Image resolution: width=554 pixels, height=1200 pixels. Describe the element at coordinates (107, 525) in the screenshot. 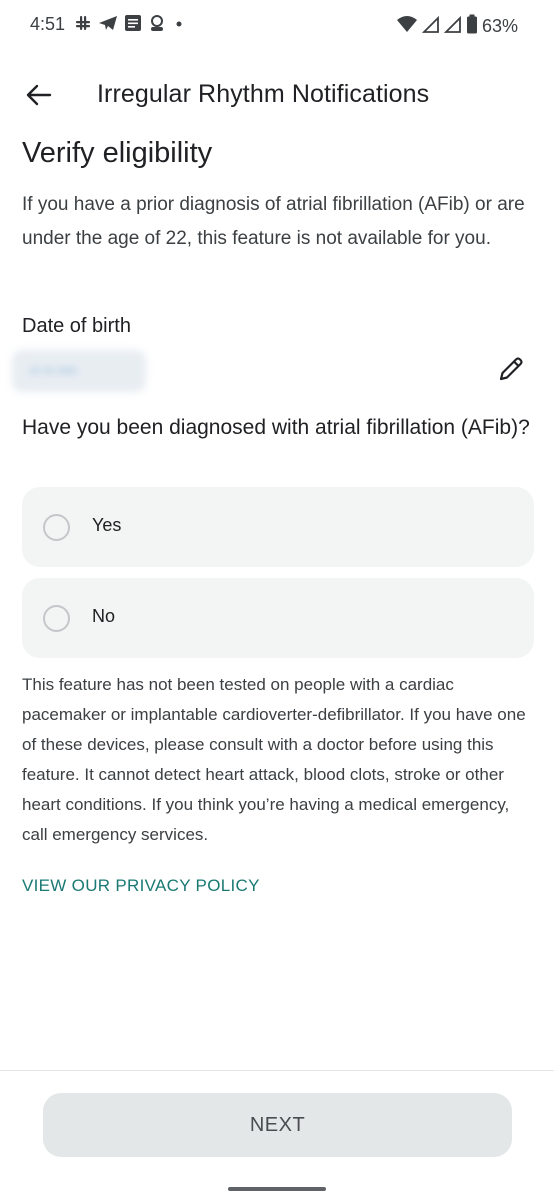

I see `option-yes-label: Yes` at that location.